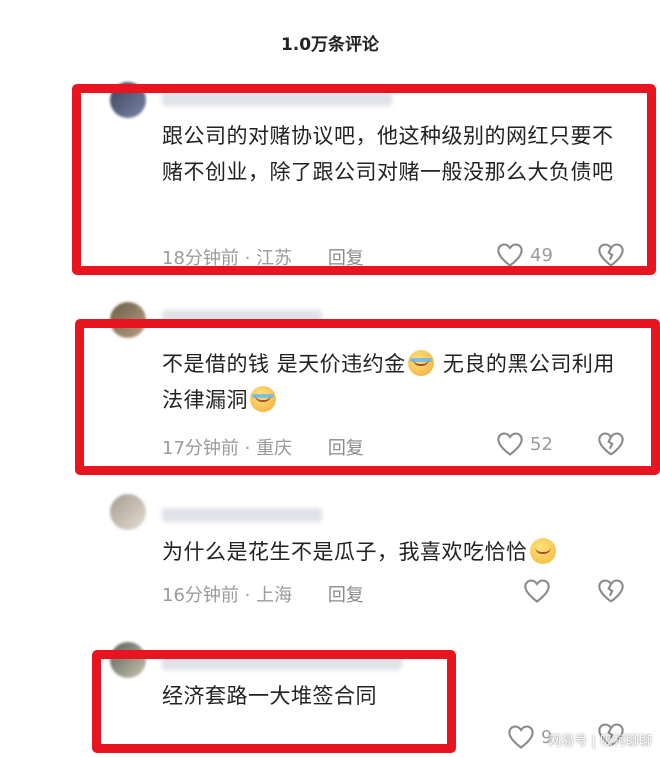 Image resolution: width=660 pixels, height=757 pixels. What do you see at coordinates (542, 551) in the screenshot?
I see `drooling-emoji-icon` at bounding box center [542, 551].